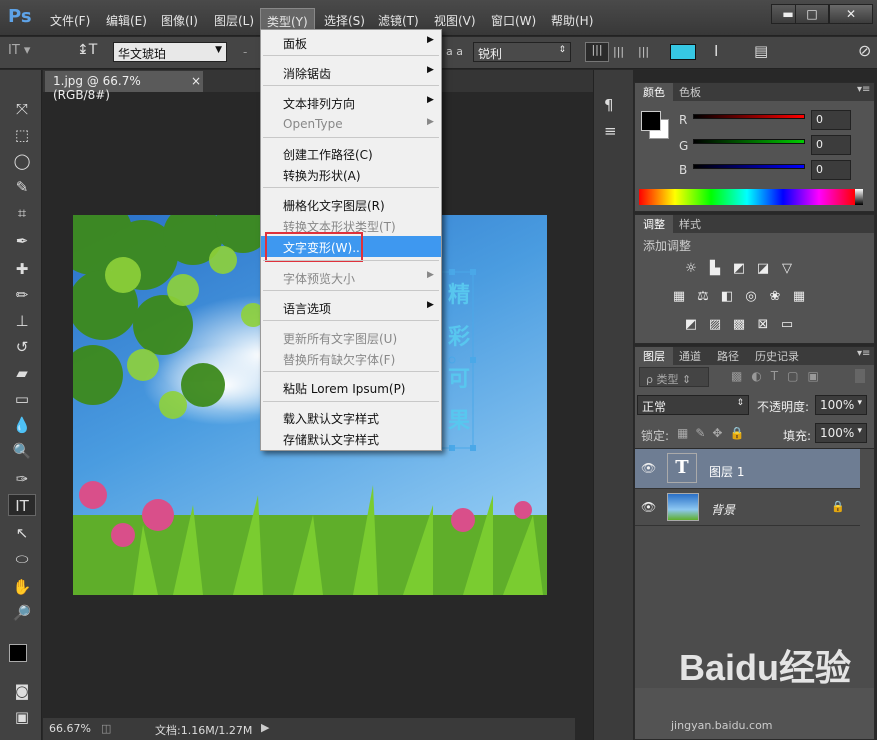 The height and width of the screenshot is (740, 877). I want to click on channel-g-slider, so click(749, 141).